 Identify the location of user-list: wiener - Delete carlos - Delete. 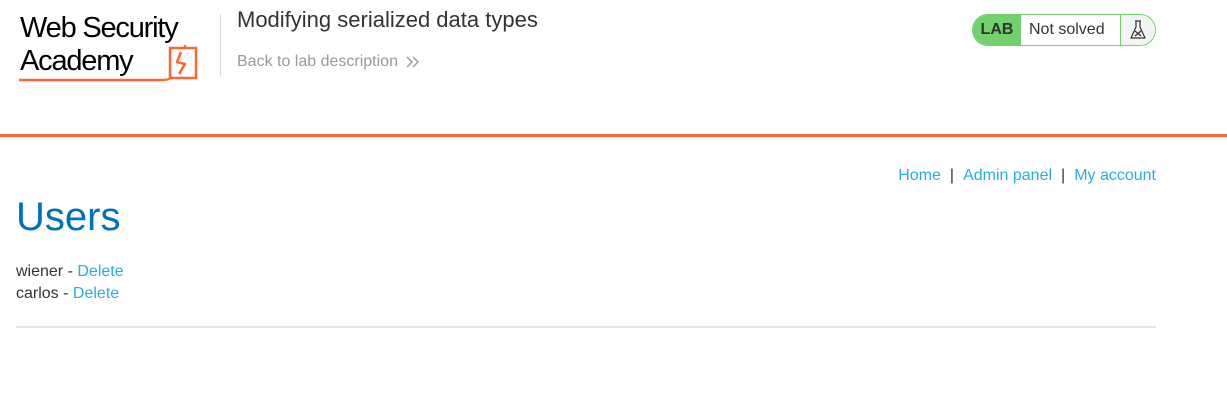
(70, 283).